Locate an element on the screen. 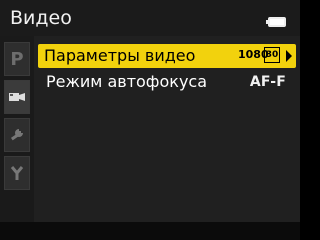 The height and width of the screenshot is (240, 320). wrench-icon is located at coordinates (16, 135).